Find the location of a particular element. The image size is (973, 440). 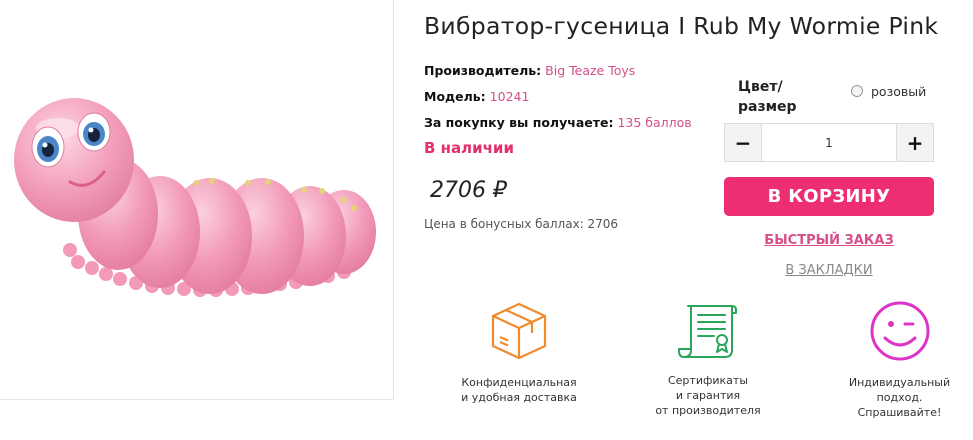

feature-certificates: Сертификаты и гарантия от производителя is located at coordinates (708, 359).